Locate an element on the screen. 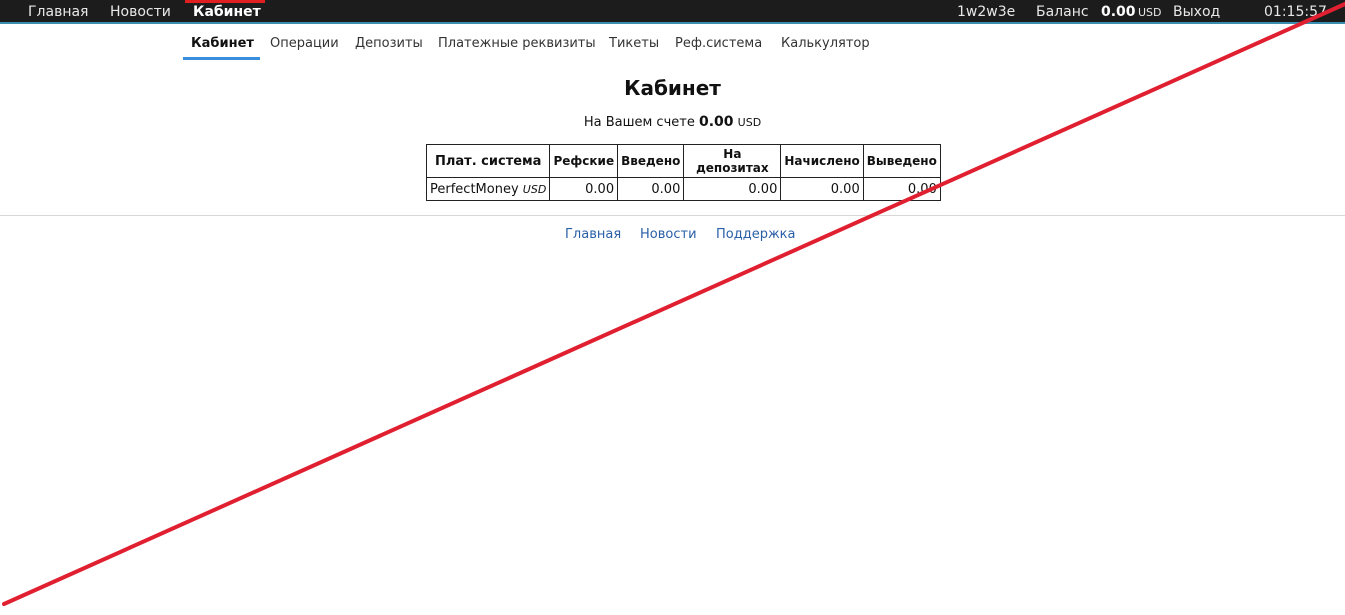 This screenshot has width=1345, height=615. tab-payment-details: Платежные реквизиты is located at coordinates (517, 43).